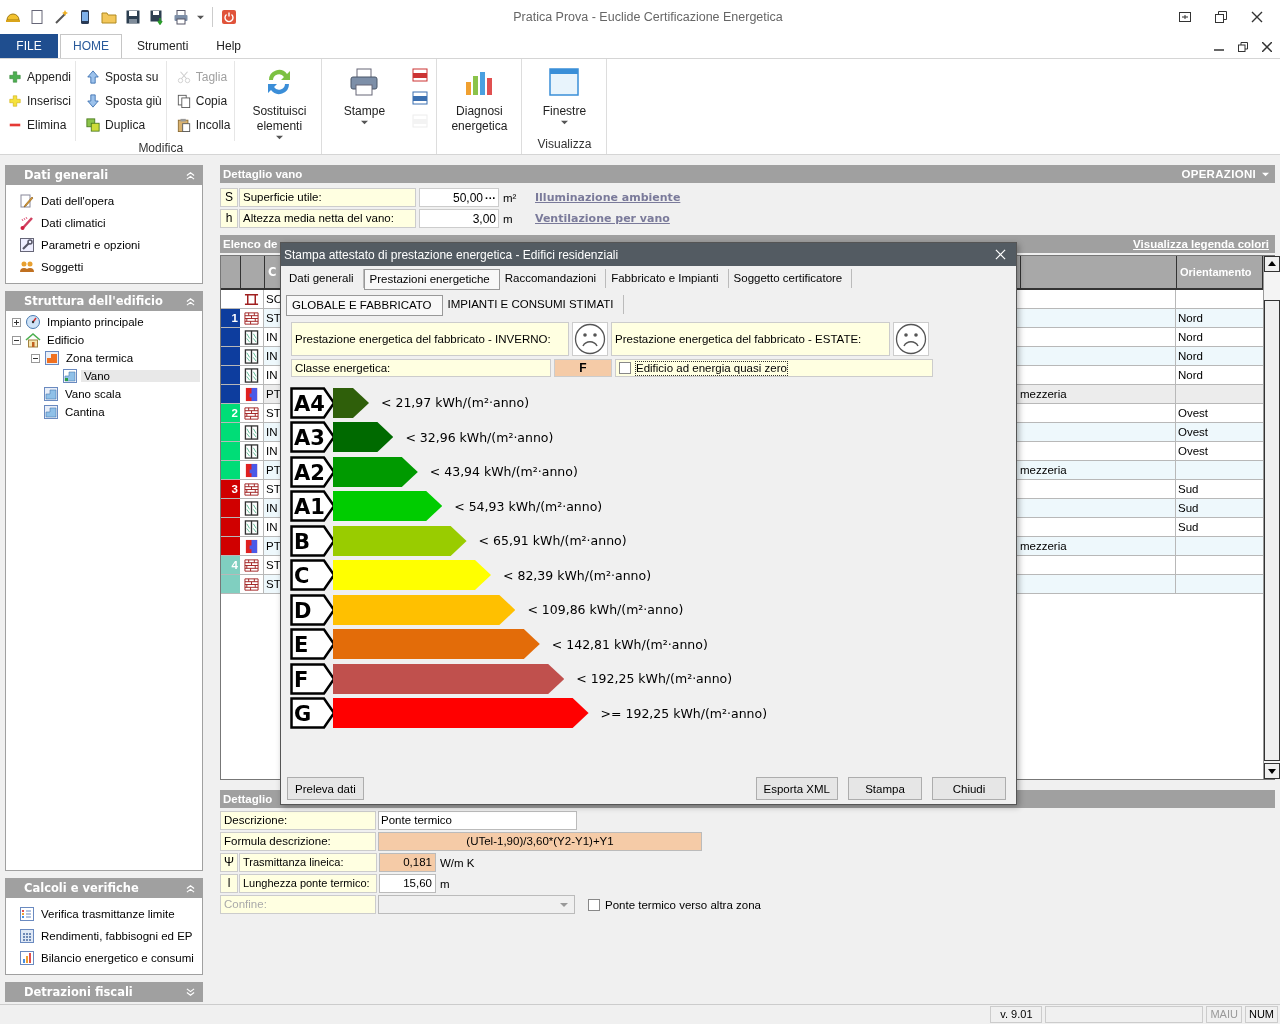 The height and width of the screenshot is (1024, 1280). I want to click on tree-item: Vano scala, so click(93, 394).